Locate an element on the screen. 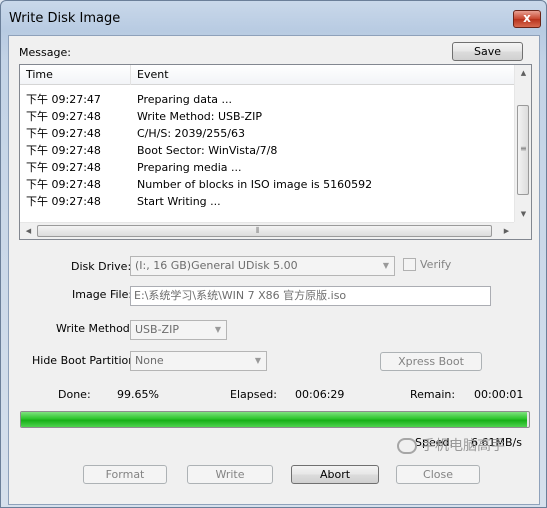 This screenshot has height=508, width=547. elapsed-value: 00:06:29 is located at coordinates (320, 394).